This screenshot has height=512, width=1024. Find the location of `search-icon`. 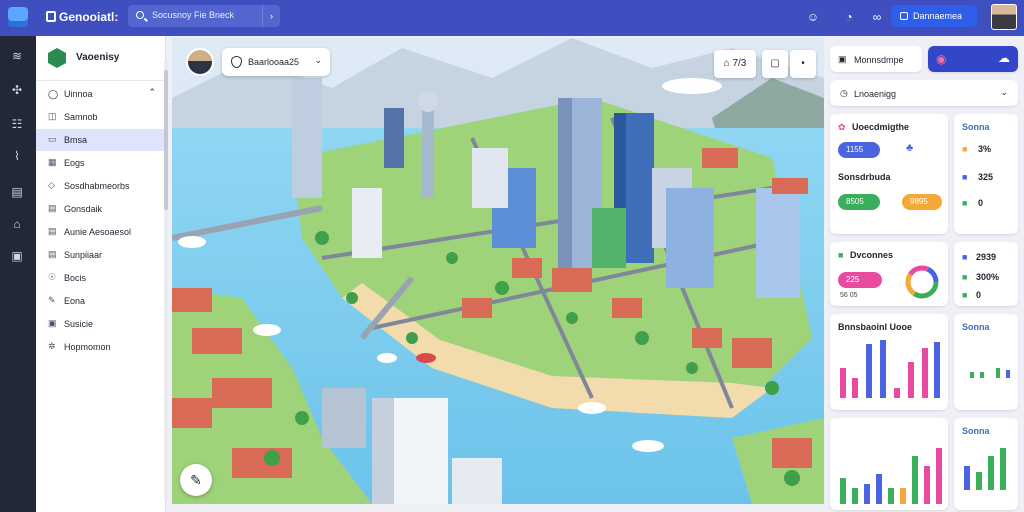

search-icon is located at coordinates (140, 15).